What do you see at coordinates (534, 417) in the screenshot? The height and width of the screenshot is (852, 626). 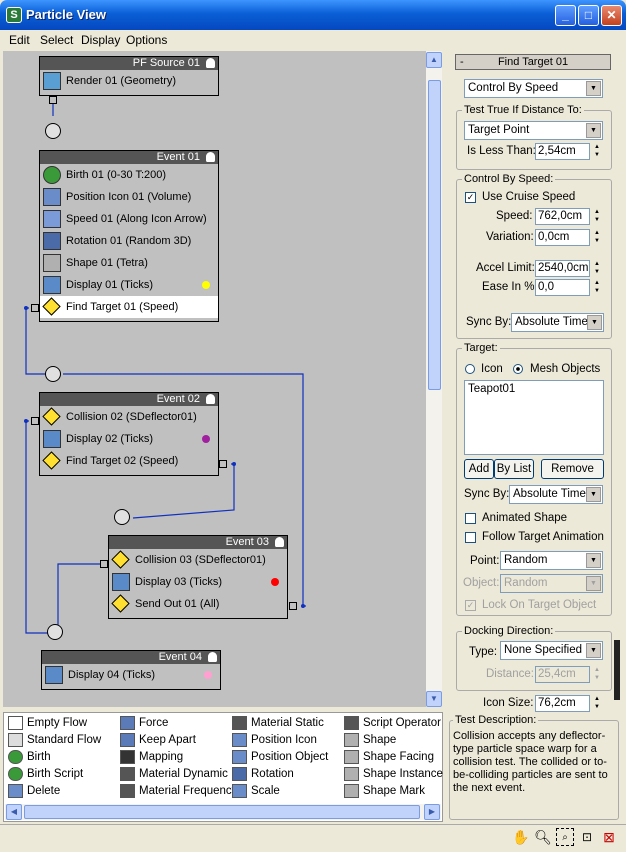 I see `target-list: Teapot01` at bounding box center [534, 417].